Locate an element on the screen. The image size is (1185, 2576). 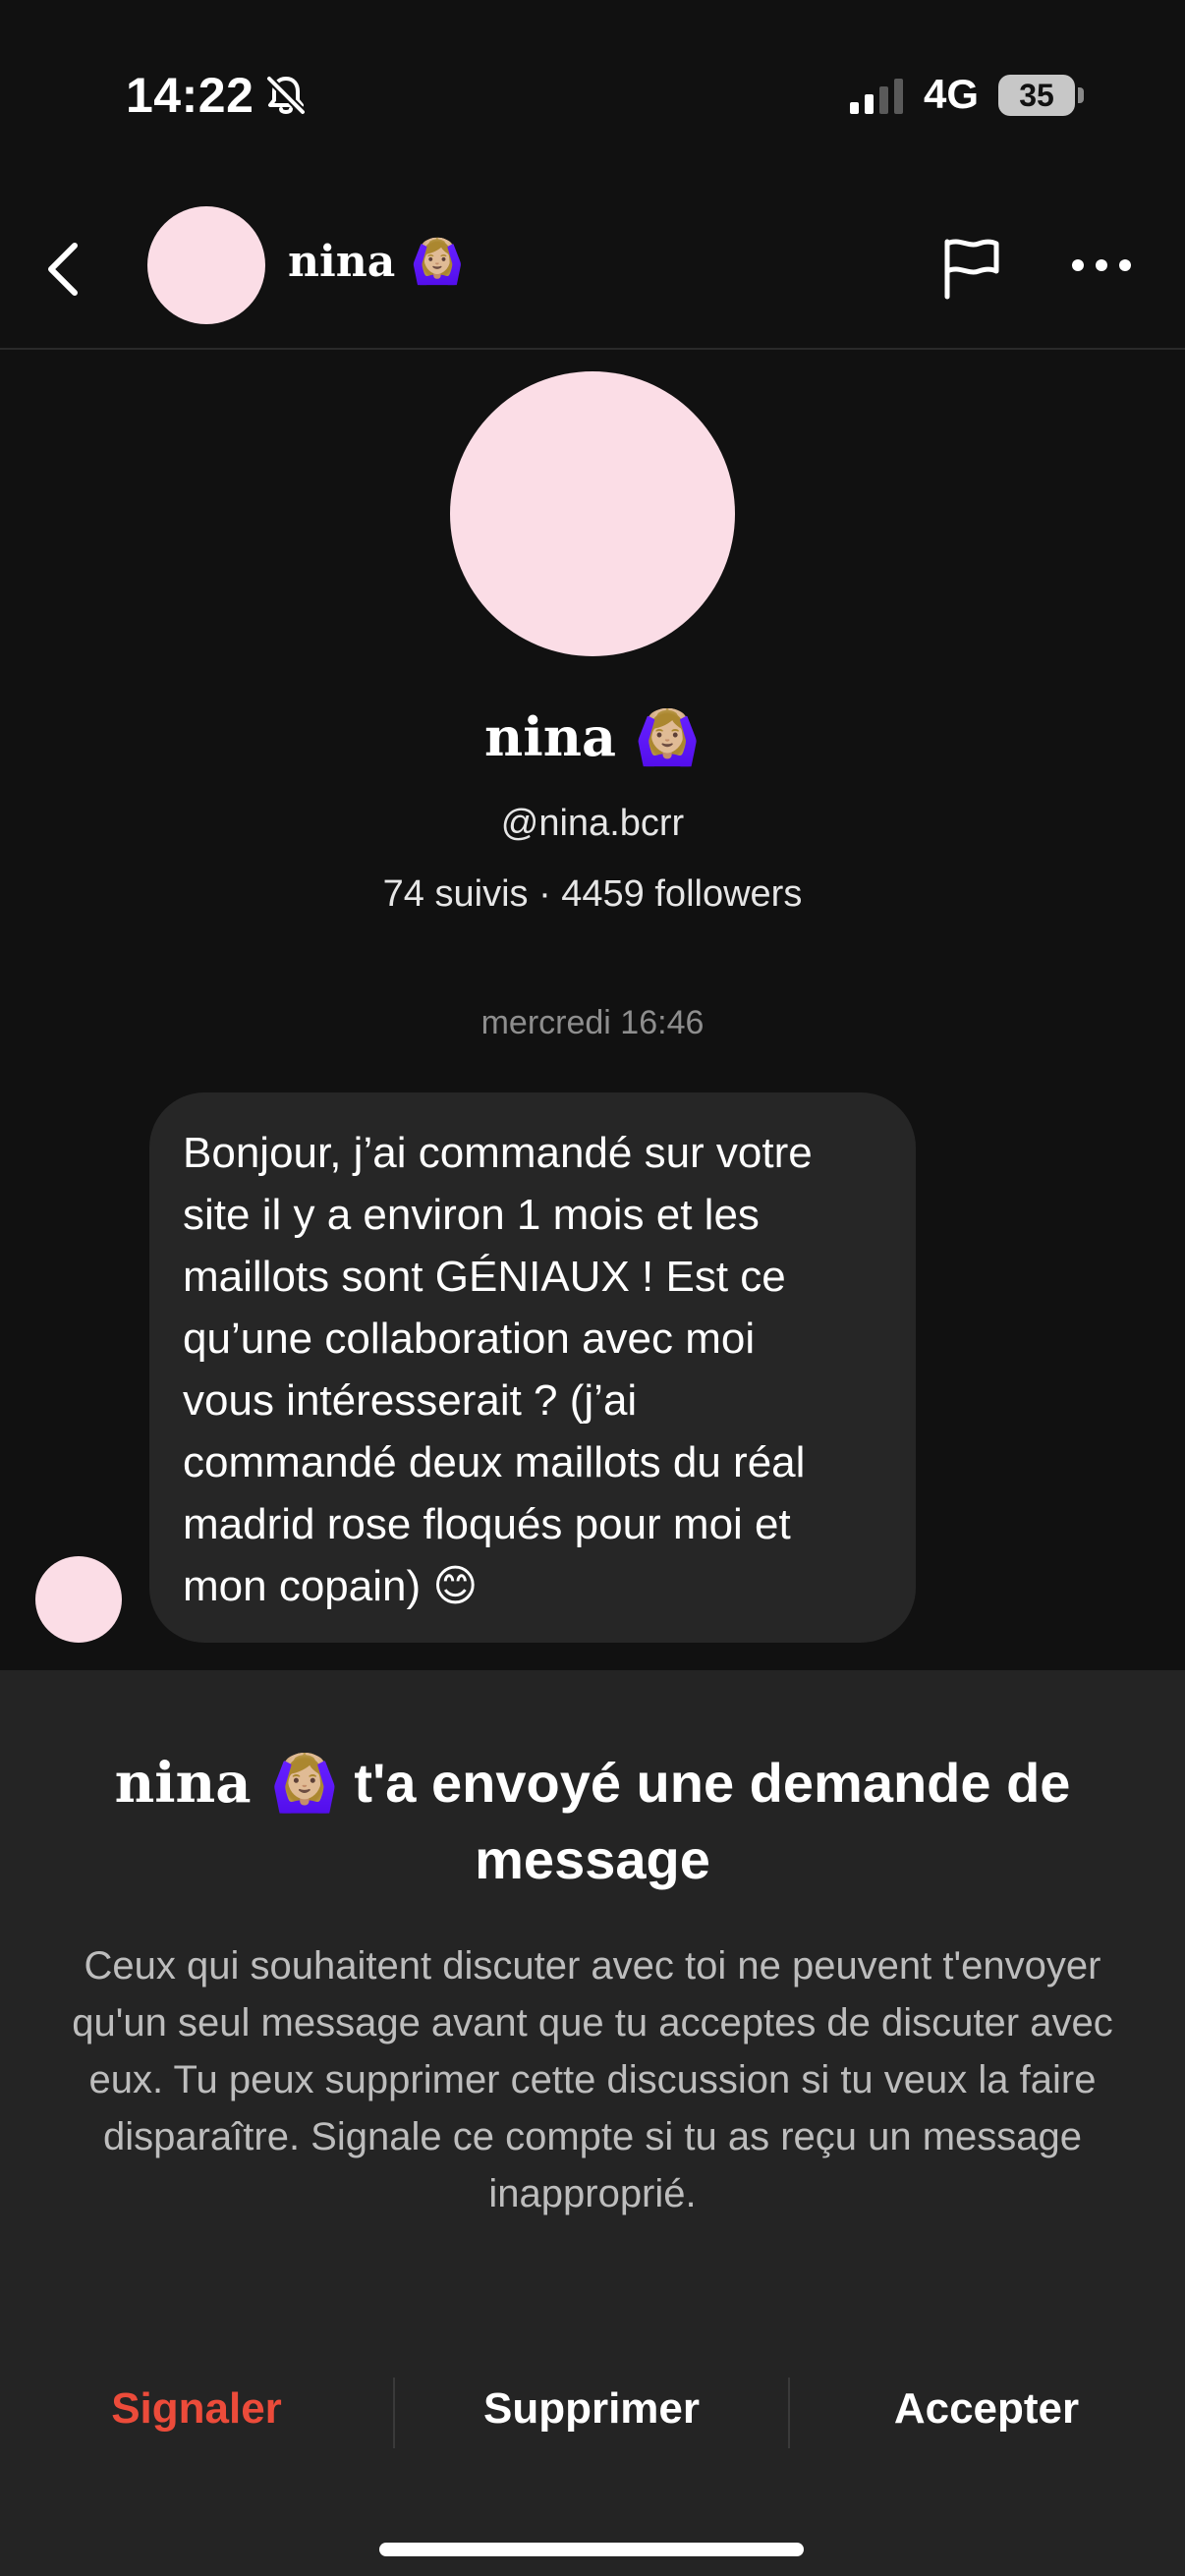
flag-icon is located at coordinates (972, 268).